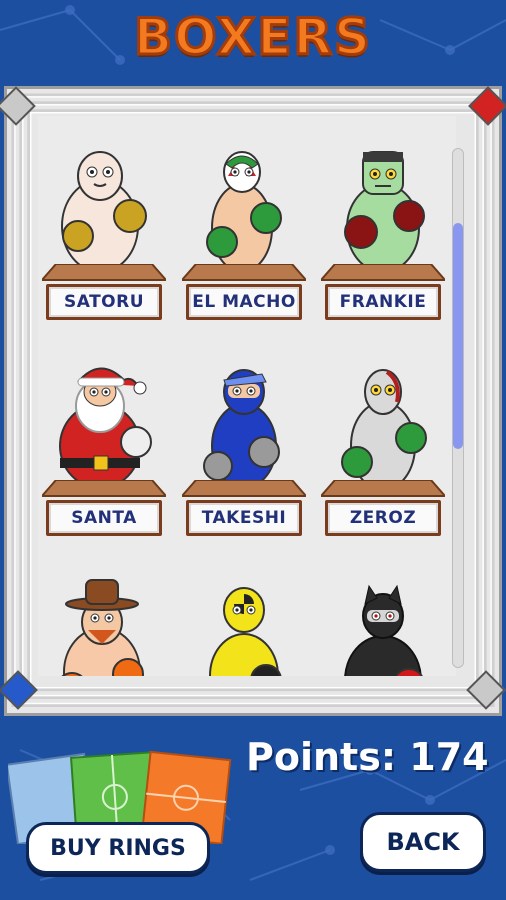  Describe the element at coordinates (384, 430) in the screenshot. I see `cyborg-boxer-icon` at that location.